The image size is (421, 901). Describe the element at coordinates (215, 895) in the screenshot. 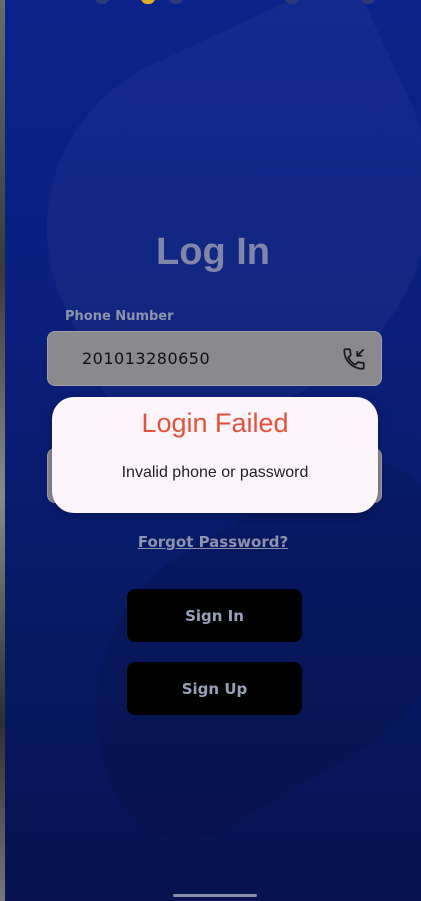

I see `home-indicator` at that location.